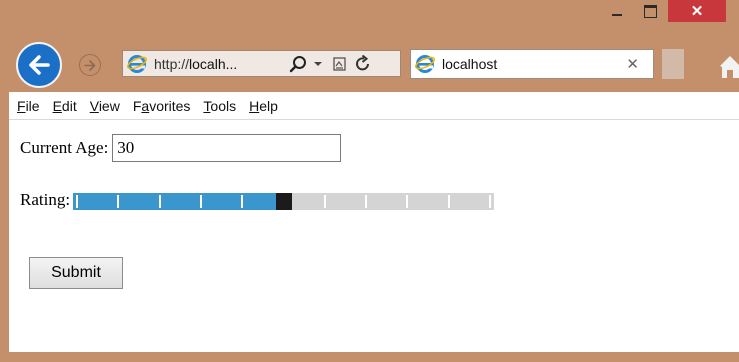 This screenshot has width=739, height=362. I want to click on rating-row: Rating:, so click(257, 200).